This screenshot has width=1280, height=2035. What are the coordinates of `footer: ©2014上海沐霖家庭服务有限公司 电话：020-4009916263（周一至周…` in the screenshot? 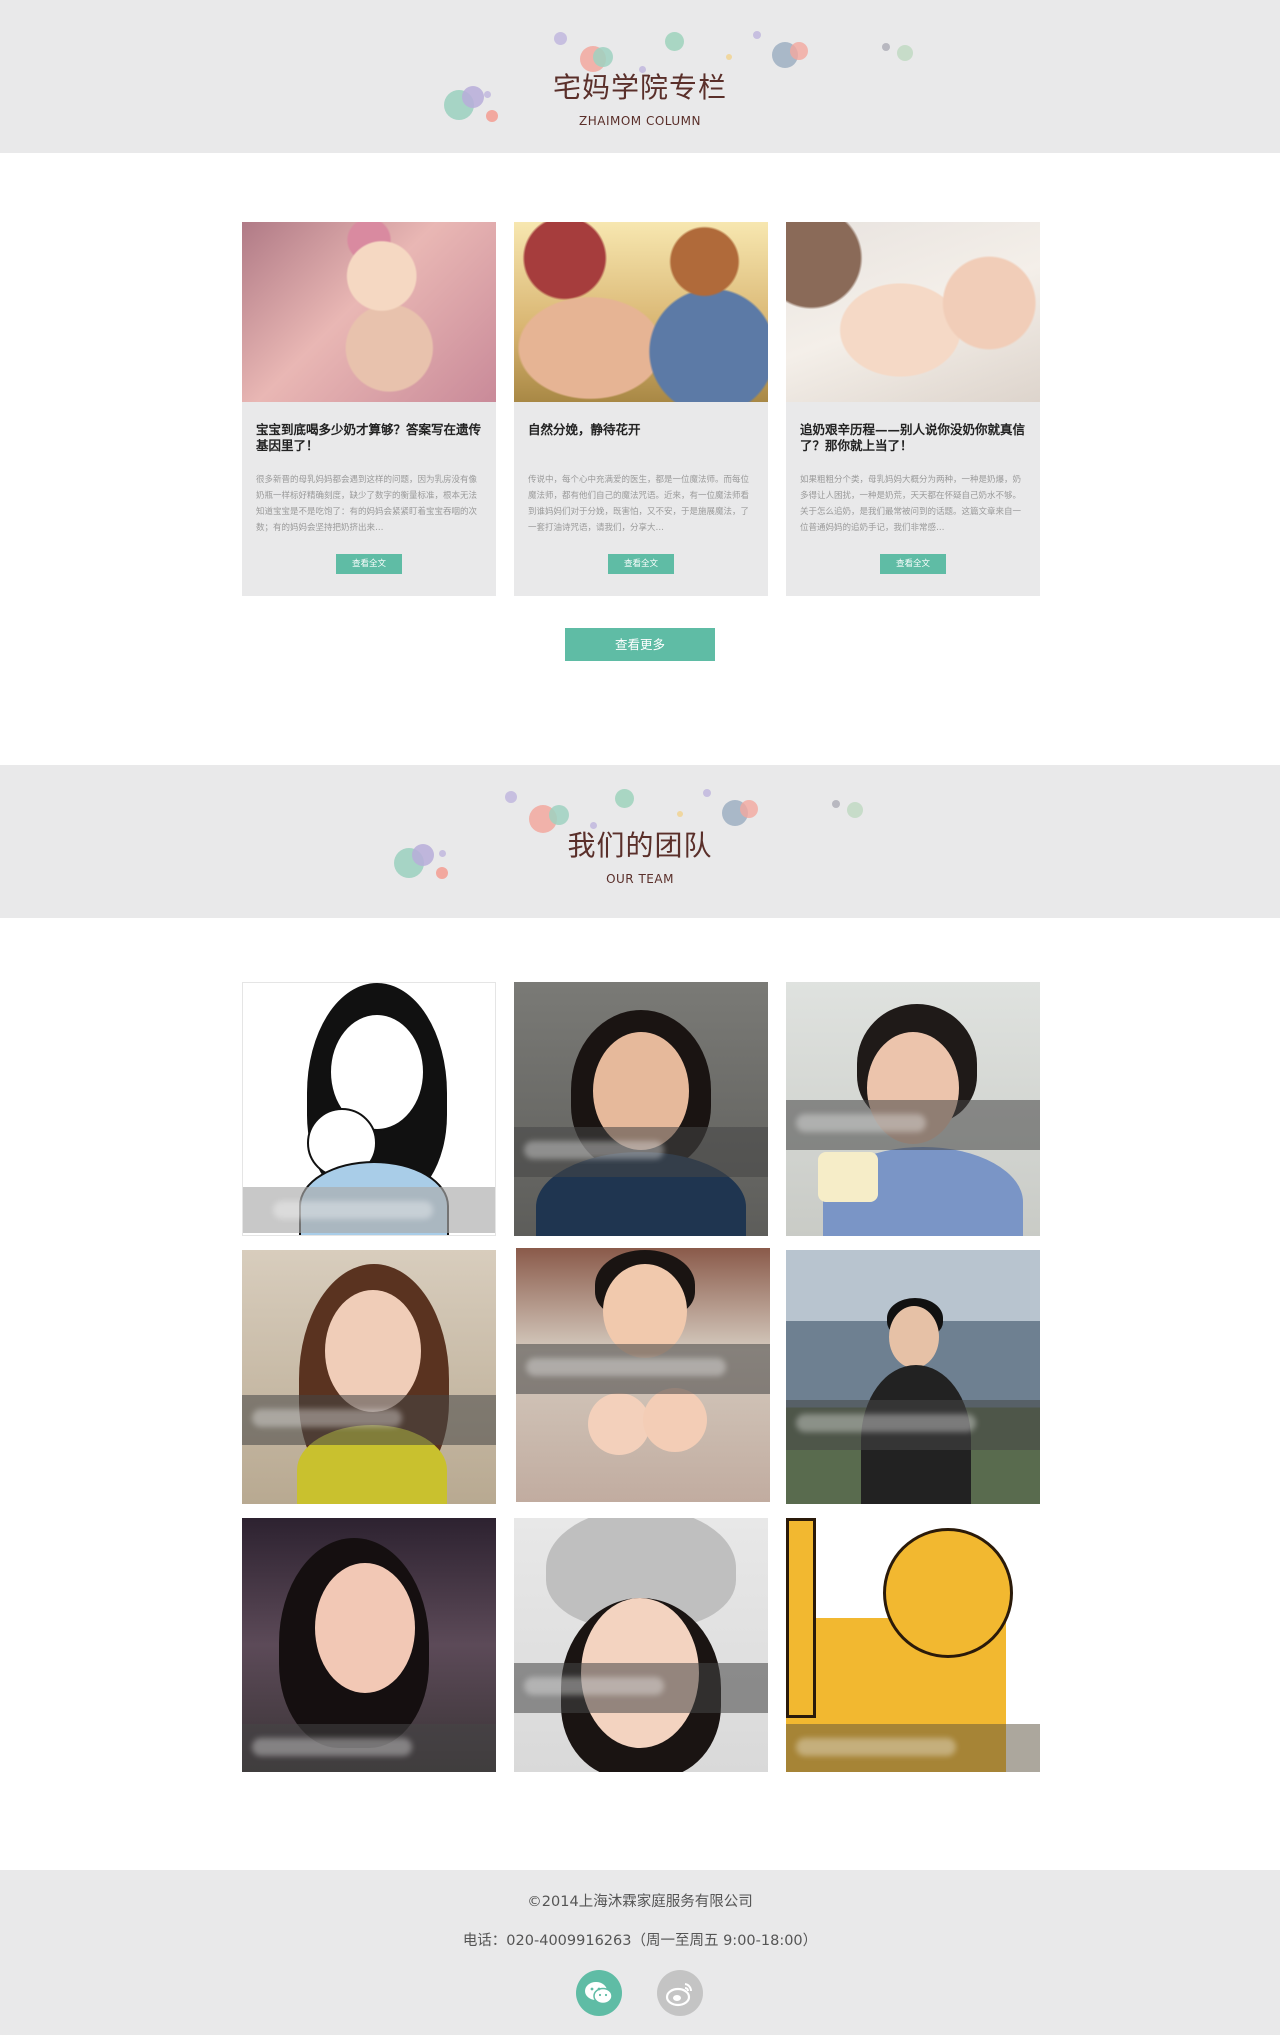 It's located at (640, 1952).